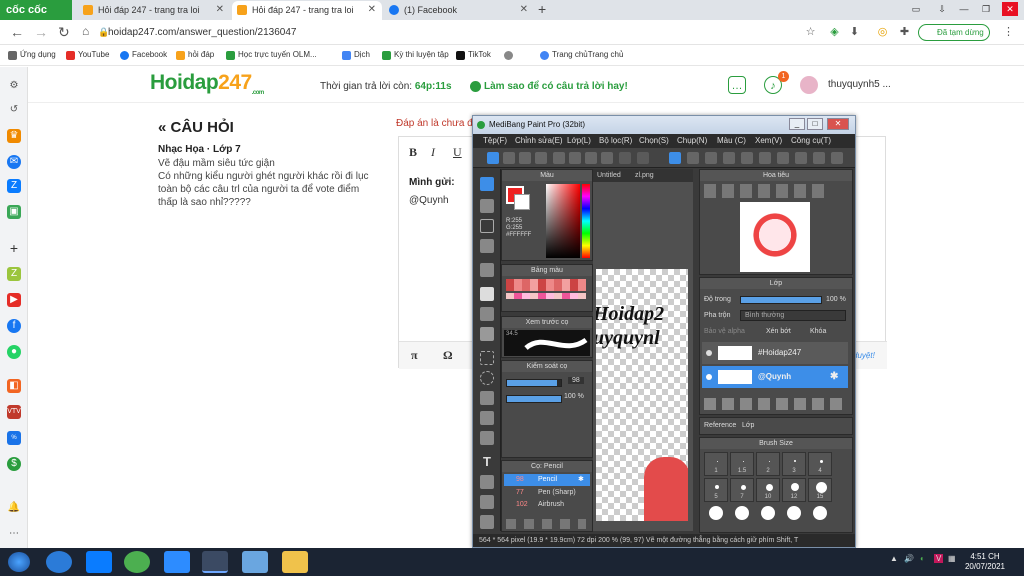 Image resolution: width=1024 pixels, height=576 pixels. I want to click on circle-icon, so click(765, 158).